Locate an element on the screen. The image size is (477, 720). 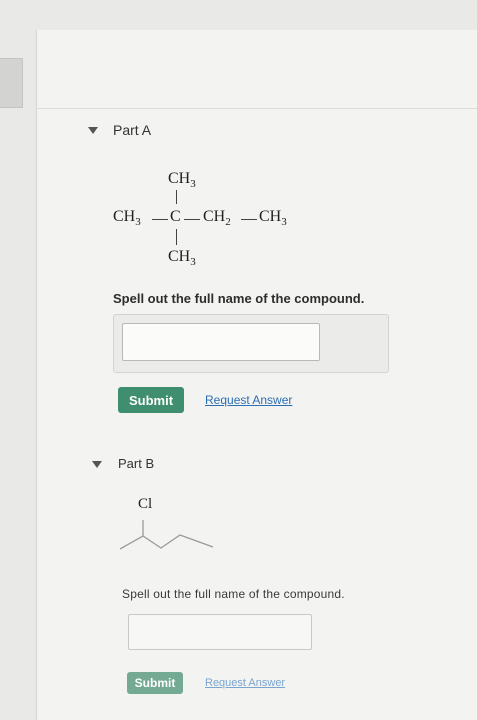
part-a-prompt: Spell out the full name of the compound. is located at coordinates (239, 298).